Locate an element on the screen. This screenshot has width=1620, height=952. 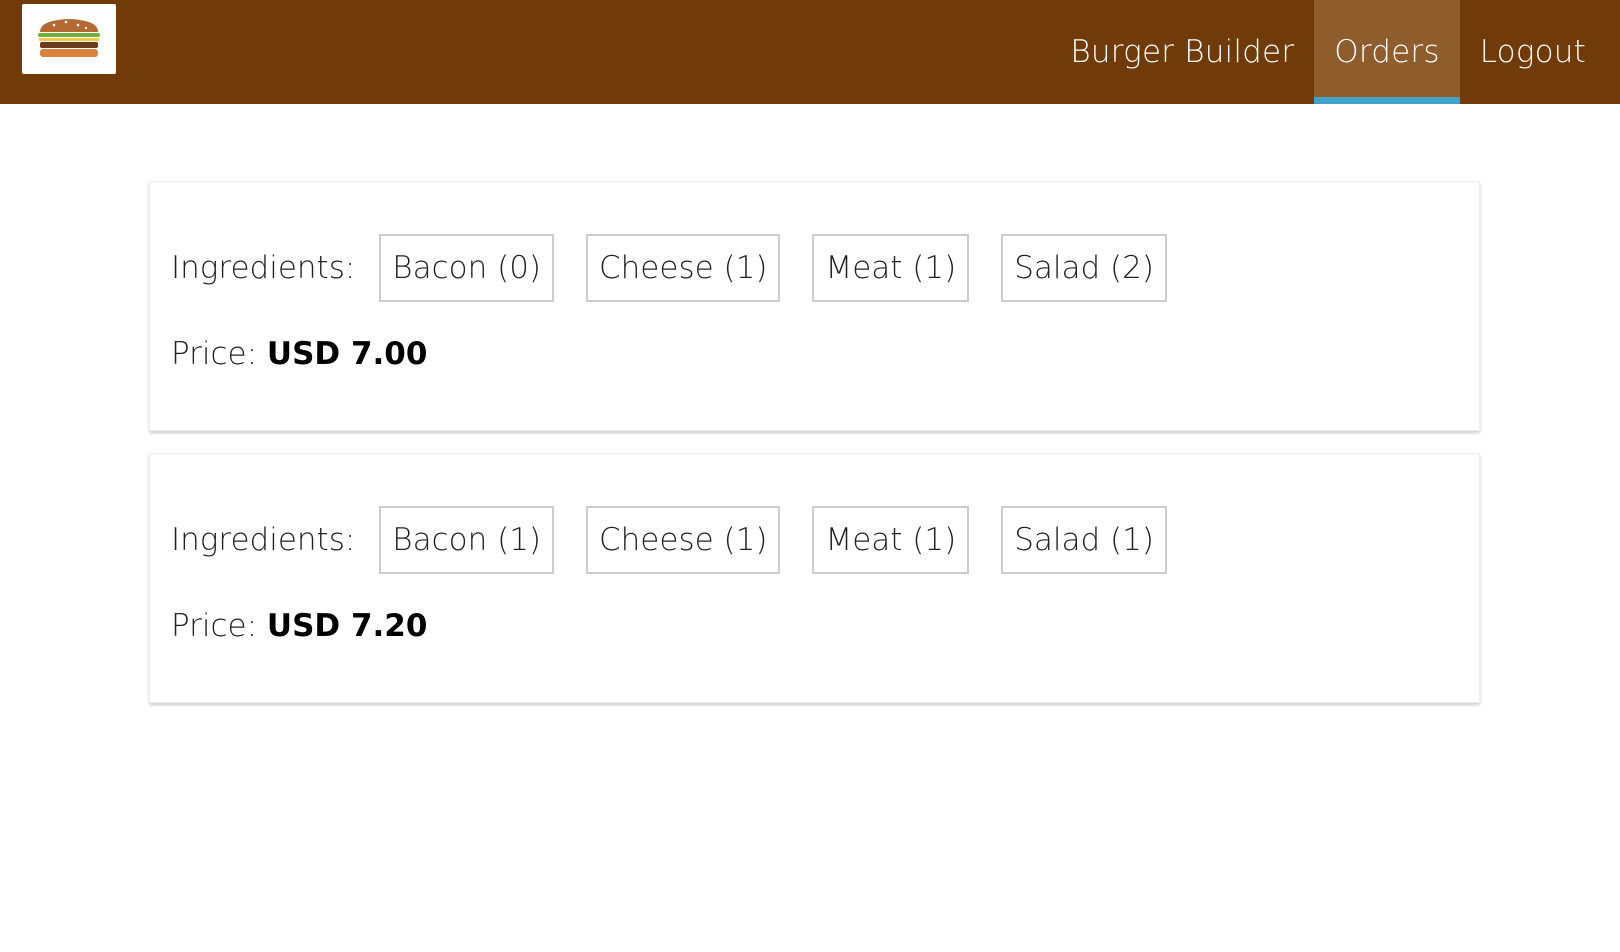
nav-burger-builder: Burger Builder is located at coordinates (1182, 52).